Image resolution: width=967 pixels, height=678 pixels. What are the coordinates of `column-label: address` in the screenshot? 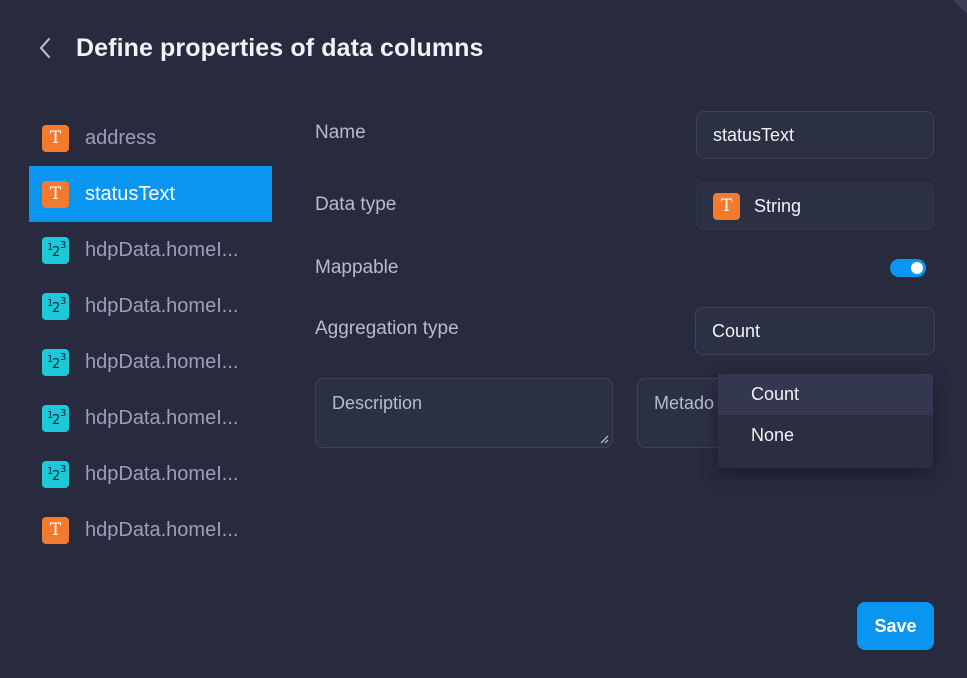 It's located at (121, 137).